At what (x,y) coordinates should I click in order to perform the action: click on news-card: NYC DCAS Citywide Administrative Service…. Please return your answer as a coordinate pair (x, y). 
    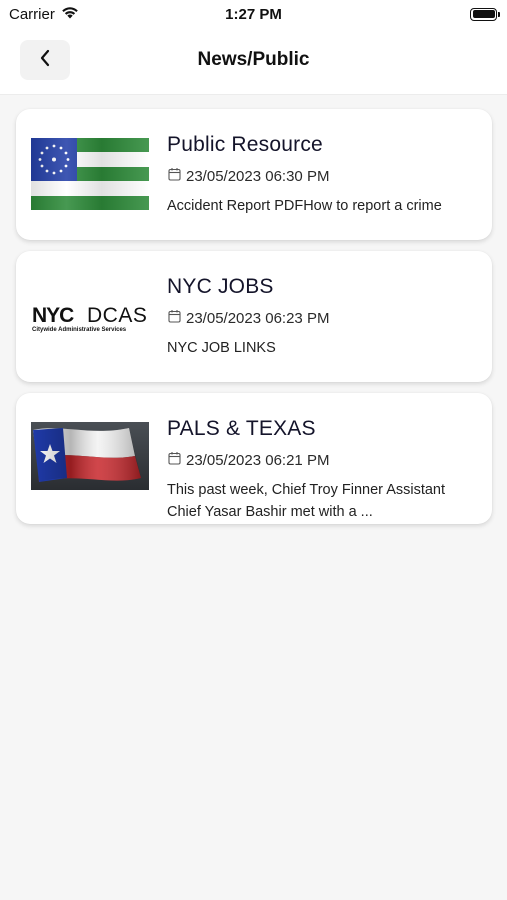
    Looking at the image, I should click on (254, 316).